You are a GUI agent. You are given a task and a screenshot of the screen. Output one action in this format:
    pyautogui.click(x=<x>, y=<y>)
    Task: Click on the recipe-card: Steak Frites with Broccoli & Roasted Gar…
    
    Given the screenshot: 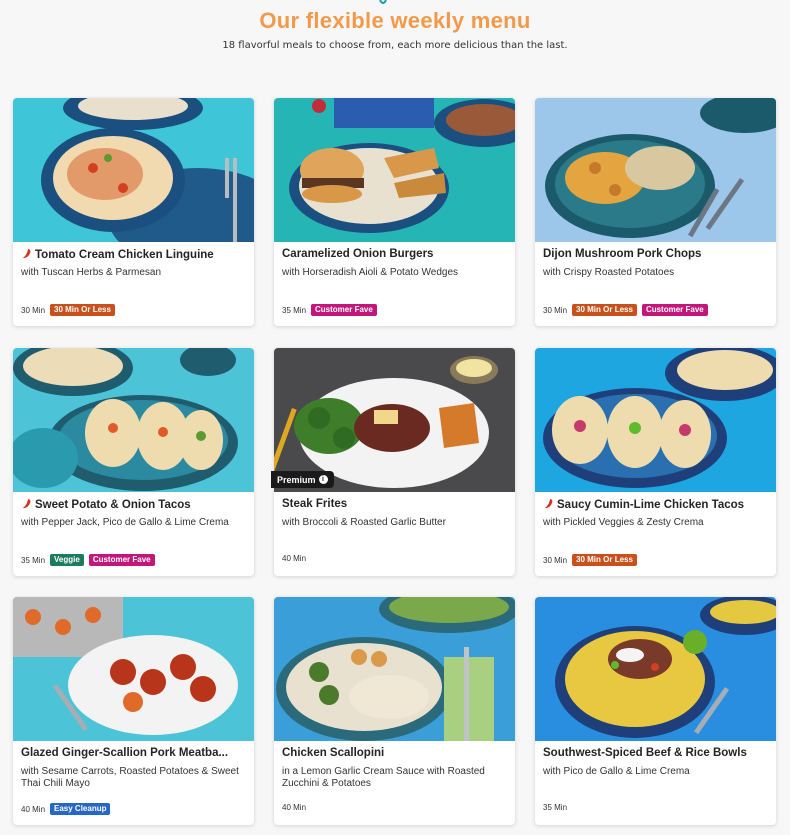 What is the action you would take?
    pyautogui.click(x=394, y=462)
    